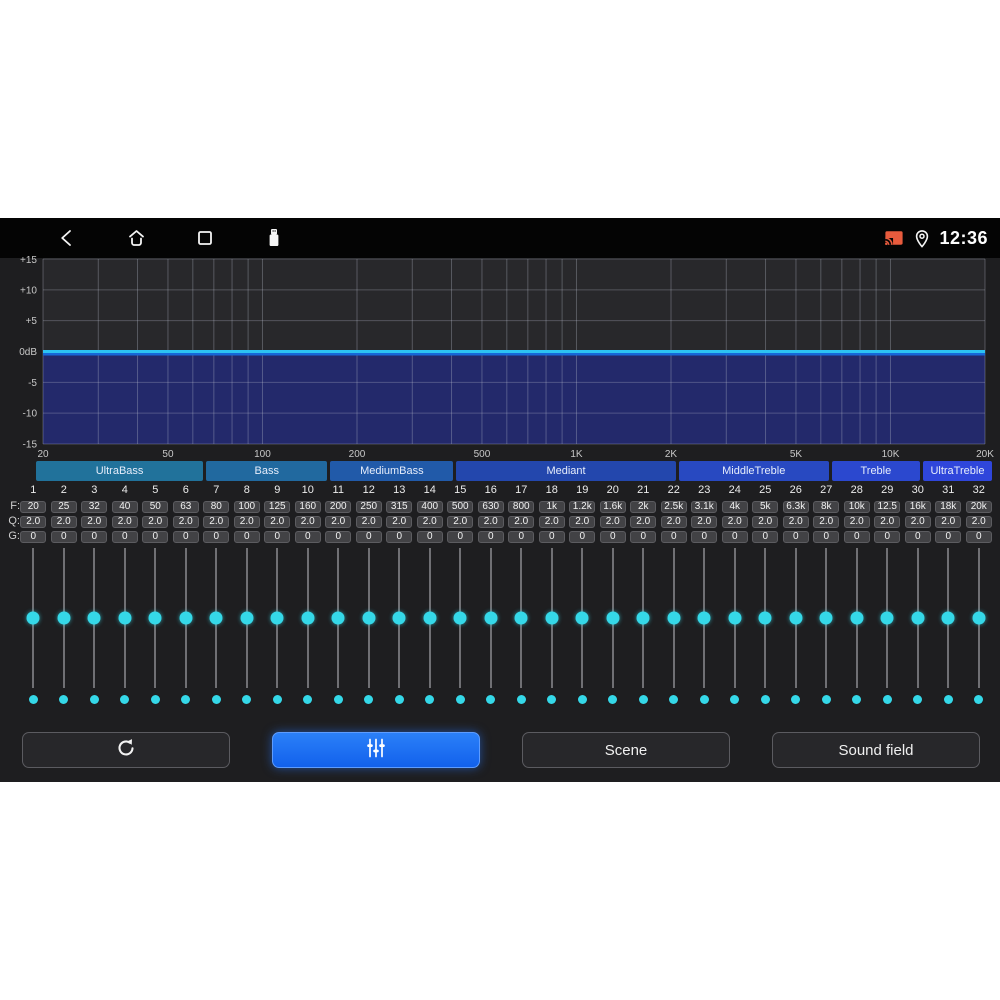 This screenshot has width=1000, height=1000. Describe the element at coordinates (136, 238) in the screenshot. I see `home-icon` at that location.